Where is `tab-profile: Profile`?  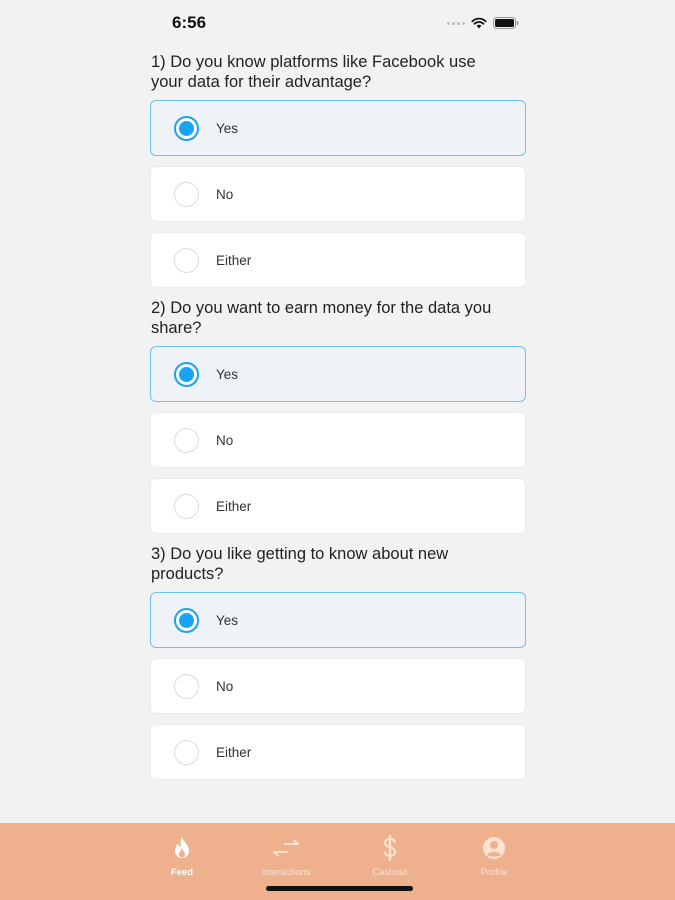 tab-profile: Profile is located at coordinates (494, 856).